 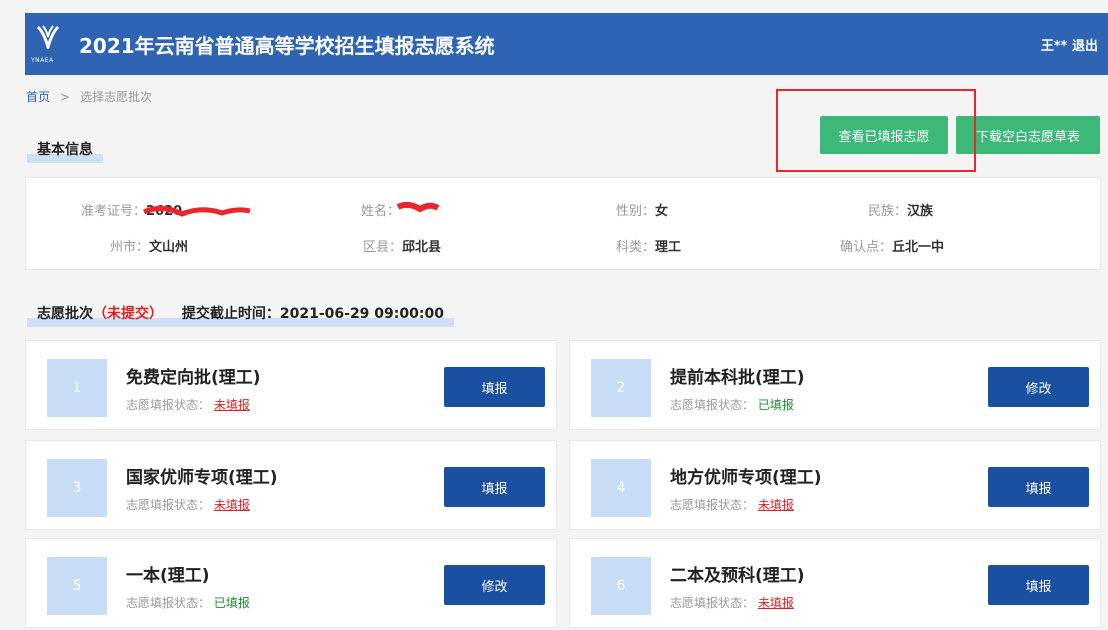 I want to click on batch-number: 5, so click(x=77, y=586).